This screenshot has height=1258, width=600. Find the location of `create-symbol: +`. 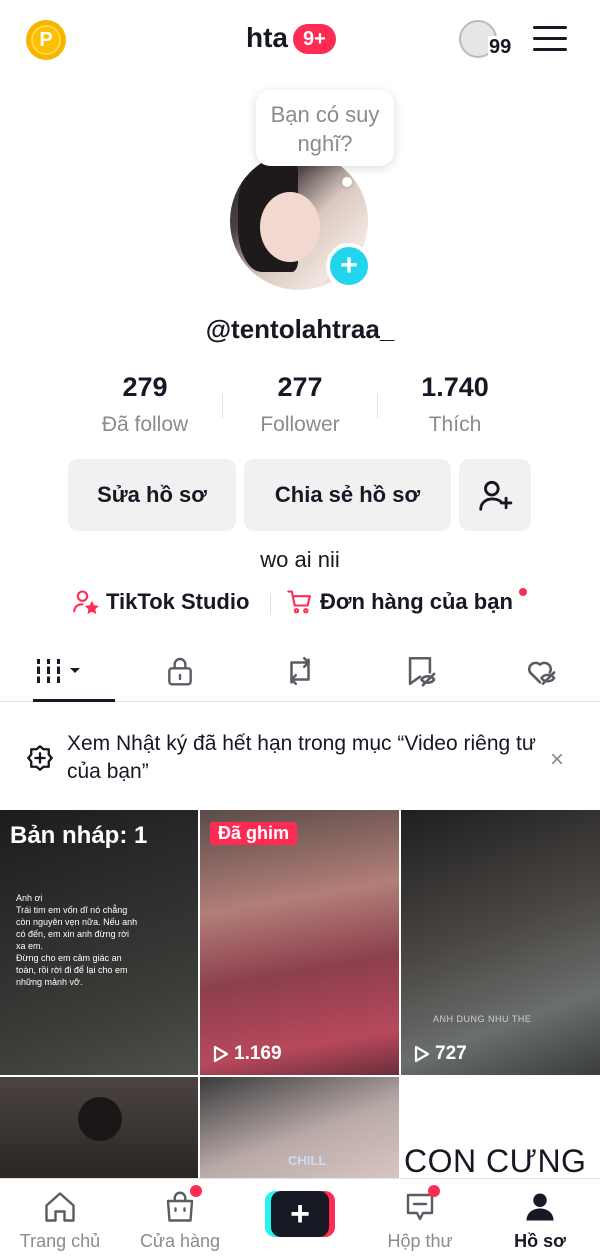

create-symbol: + is located at coordinates (300, 1214).